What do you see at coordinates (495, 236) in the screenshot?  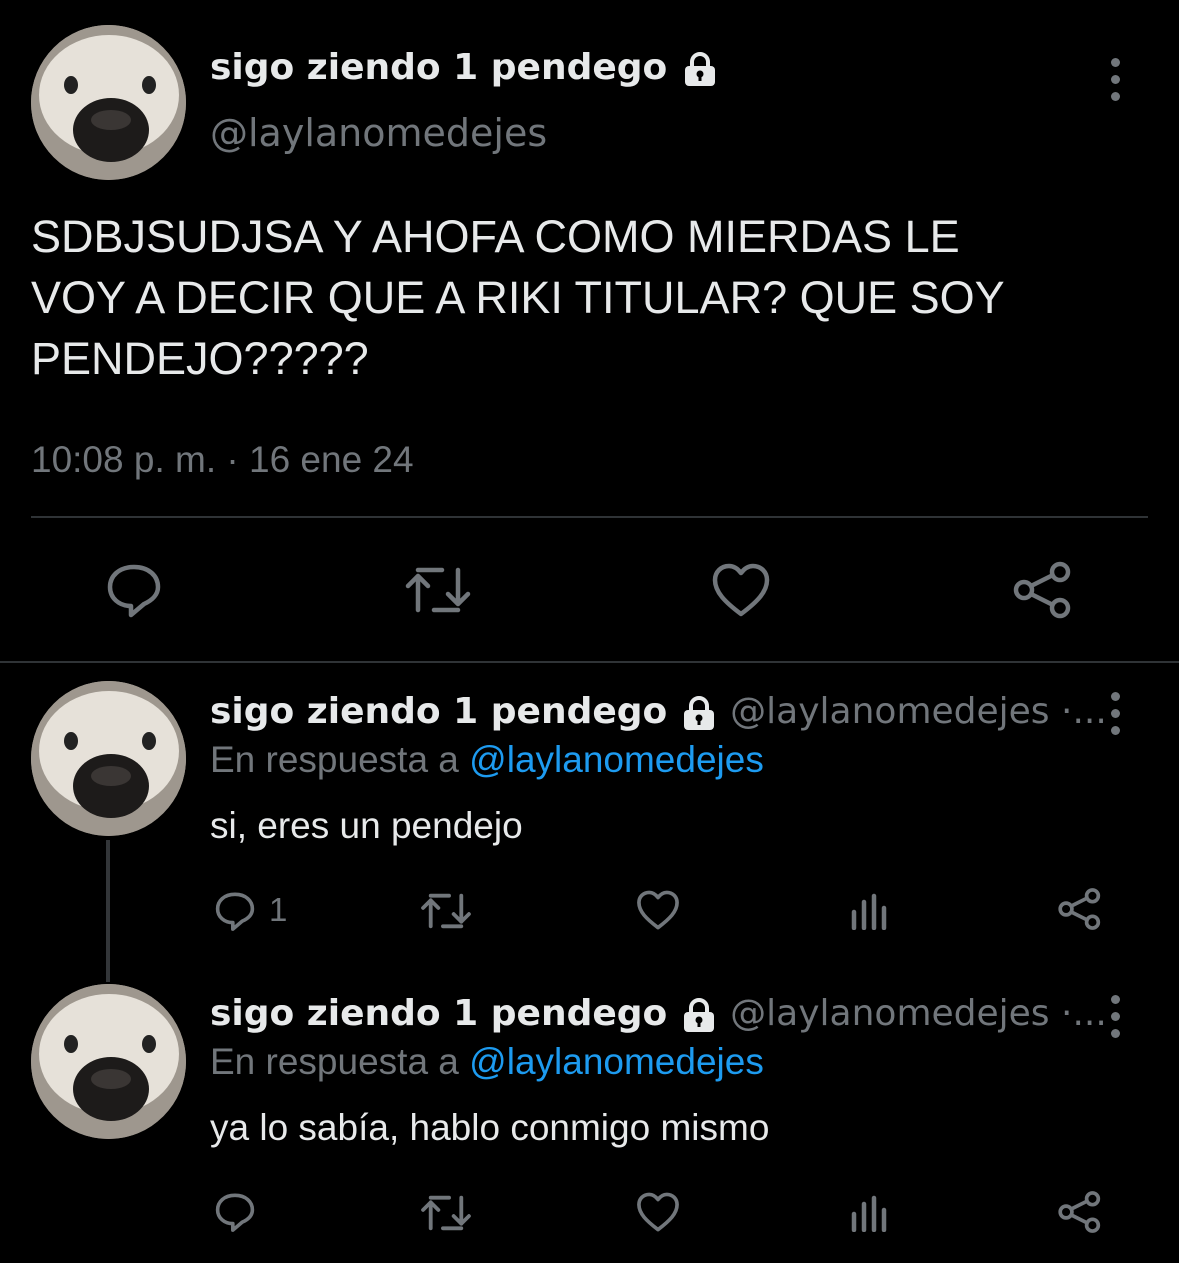 I see `tweet-text-line: SDBJSUDJSA Y AHOFA COMO MIERDAS LE` at bounding box center [495, 236].